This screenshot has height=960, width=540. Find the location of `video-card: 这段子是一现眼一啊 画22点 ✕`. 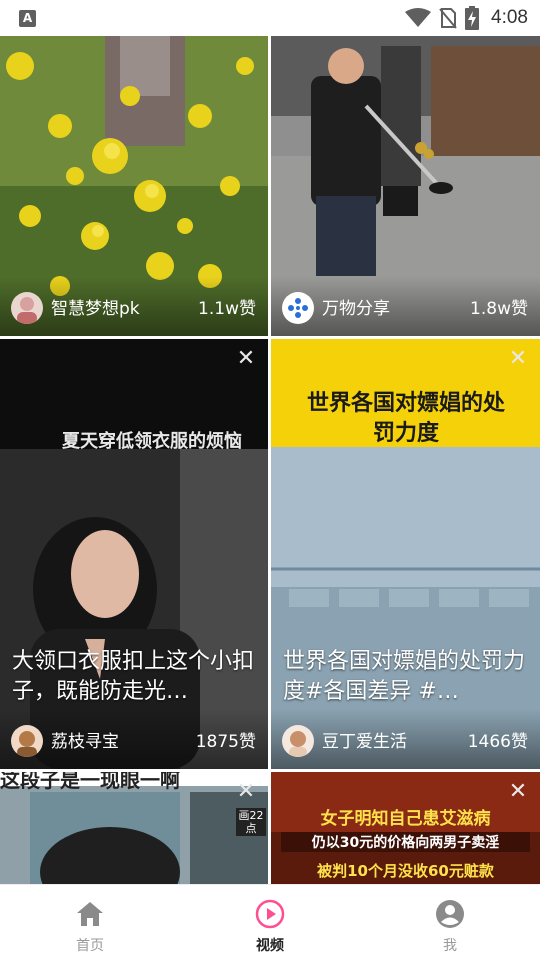

video-card: 这段子是一现眼一啊 画22点 ✕ is located at coordinates (134, 828).